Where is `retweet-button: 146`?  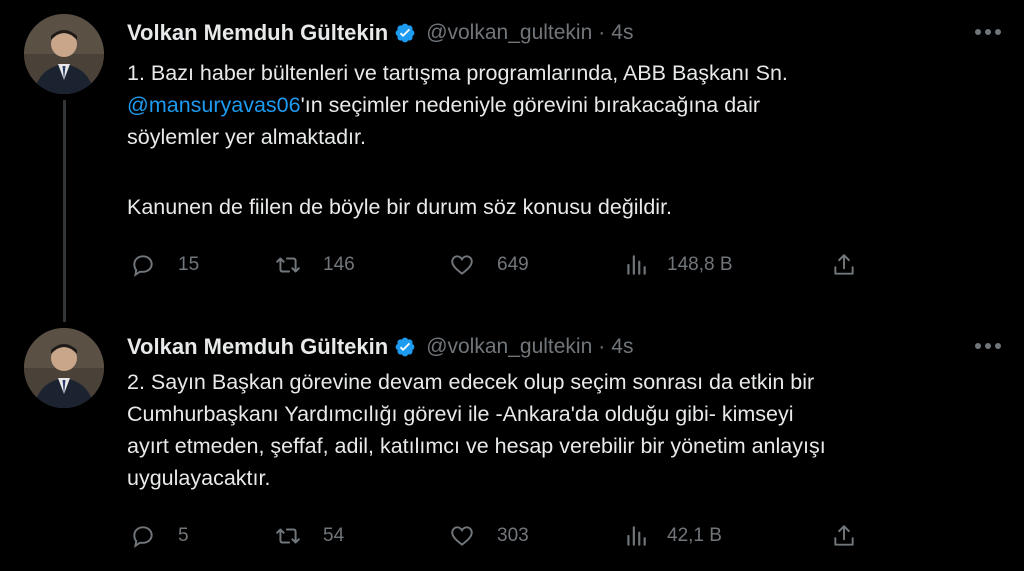 retweet-button: 146 is located at coordinates (315, 265).